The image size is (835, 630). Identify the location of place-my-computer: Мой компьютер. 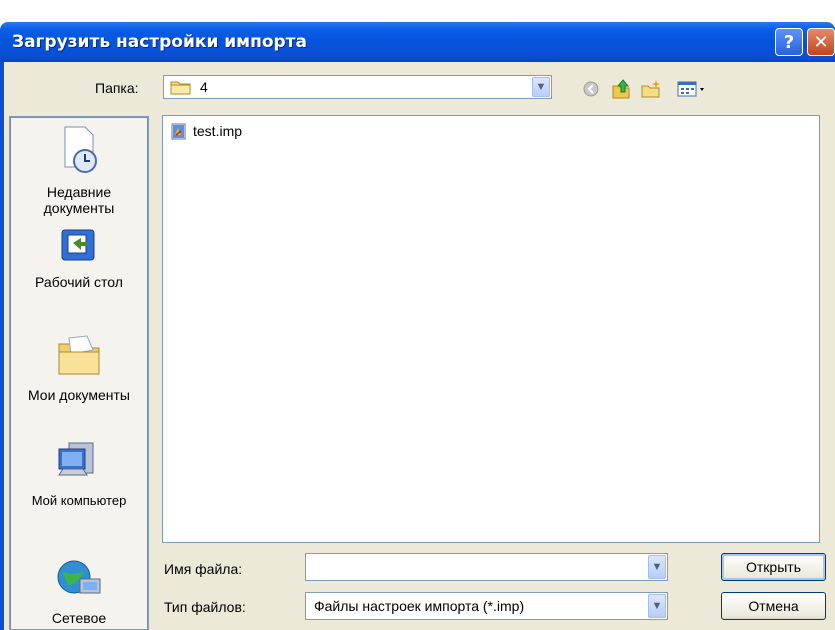
(79, 473).